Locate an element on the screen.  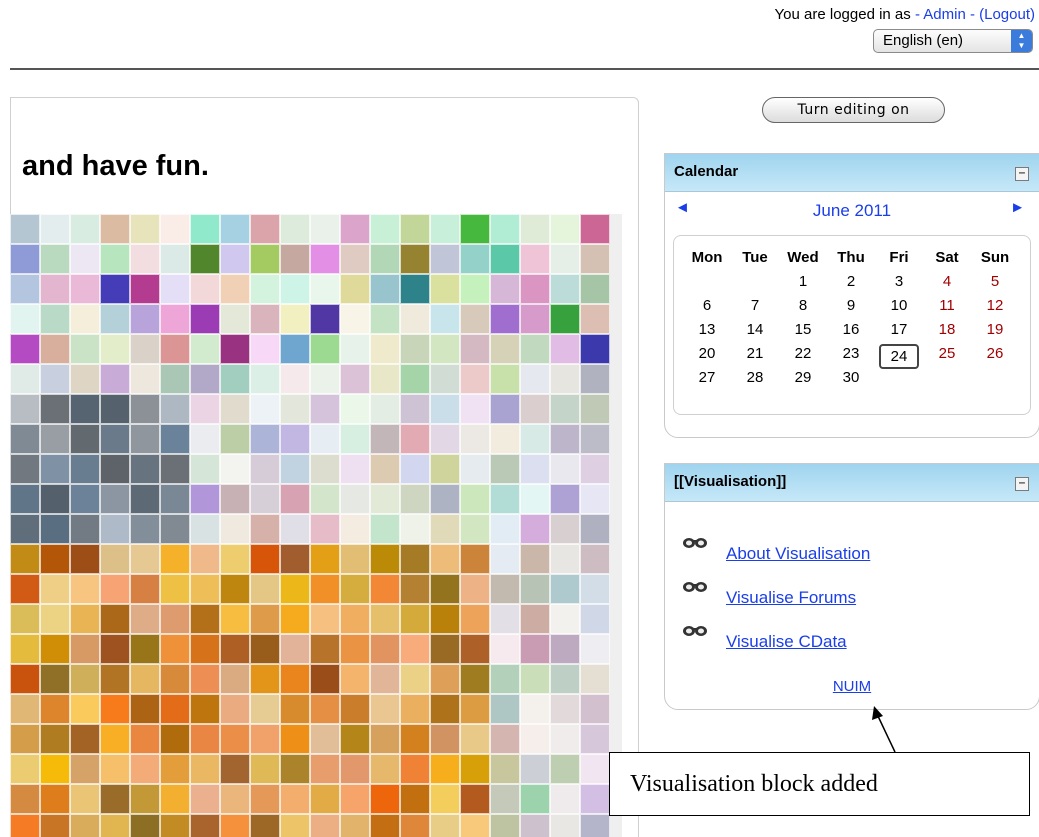
calendar-day: 3 is located at coordinates (899, 282).